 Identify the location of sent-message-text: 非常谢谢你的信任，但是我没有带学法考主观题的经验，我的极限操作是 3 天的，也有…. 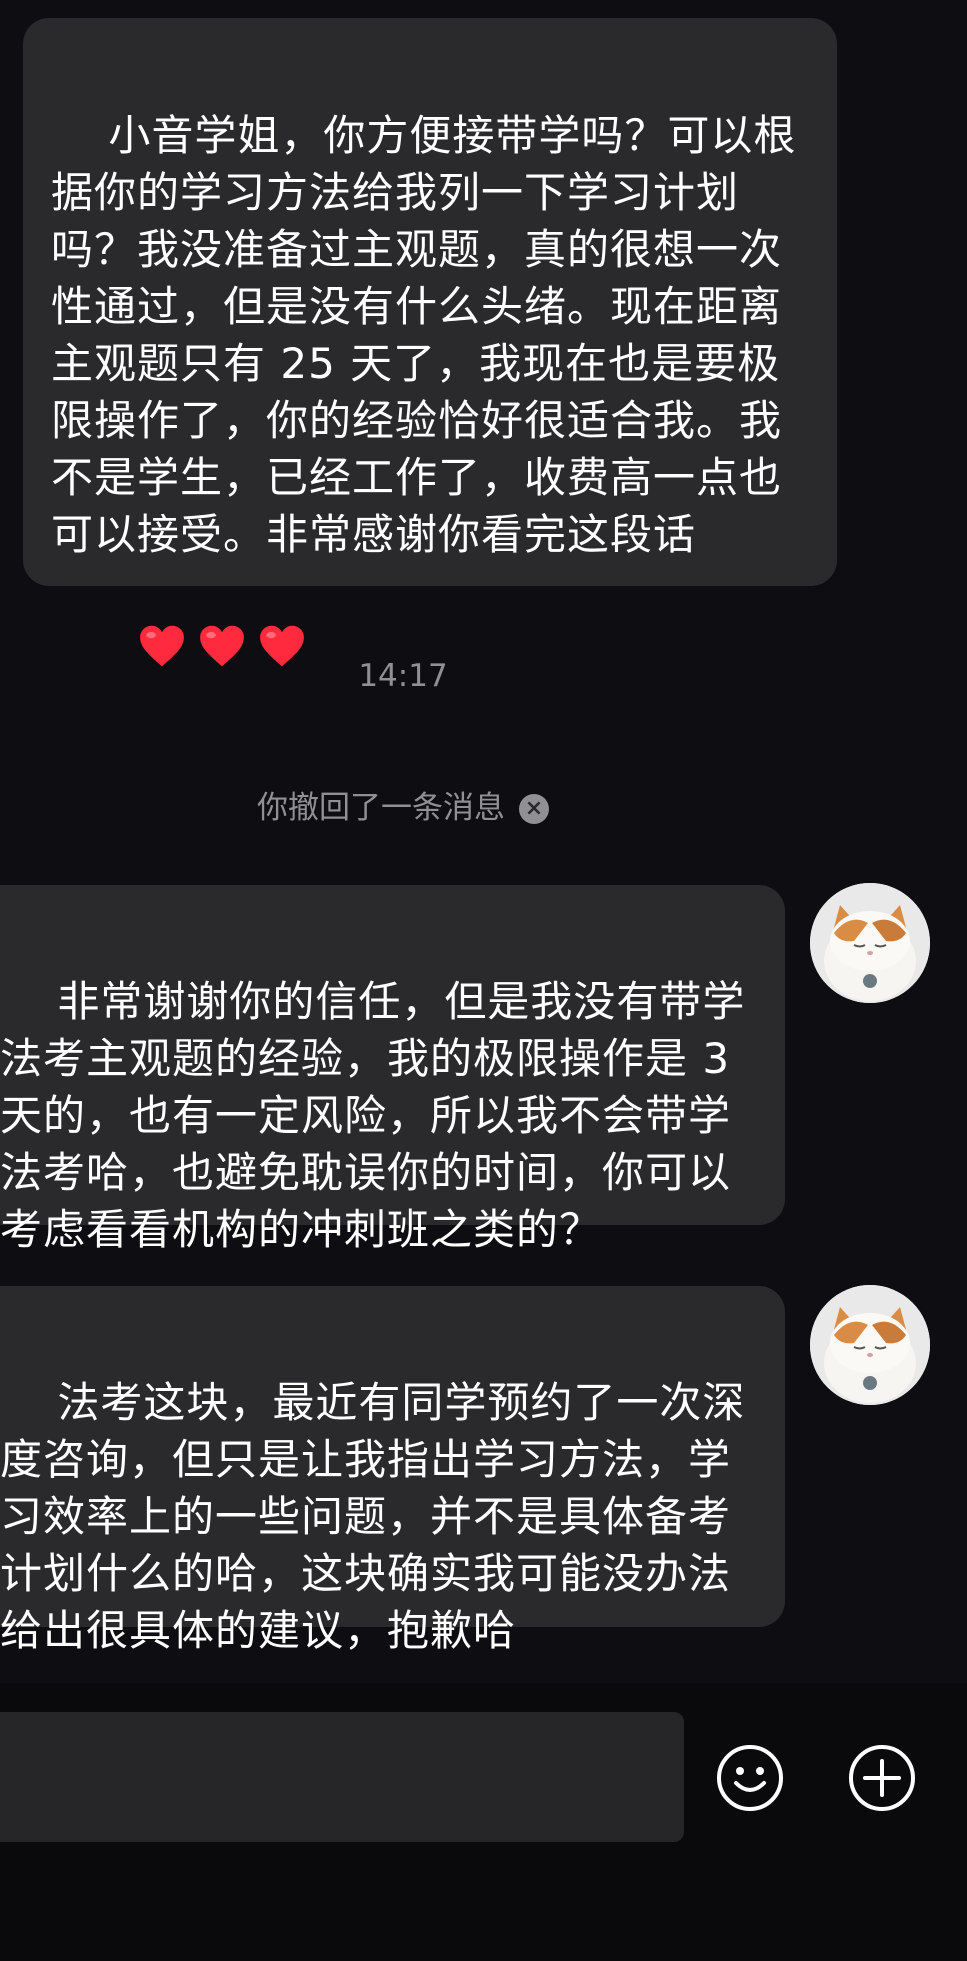
(373, 1115).